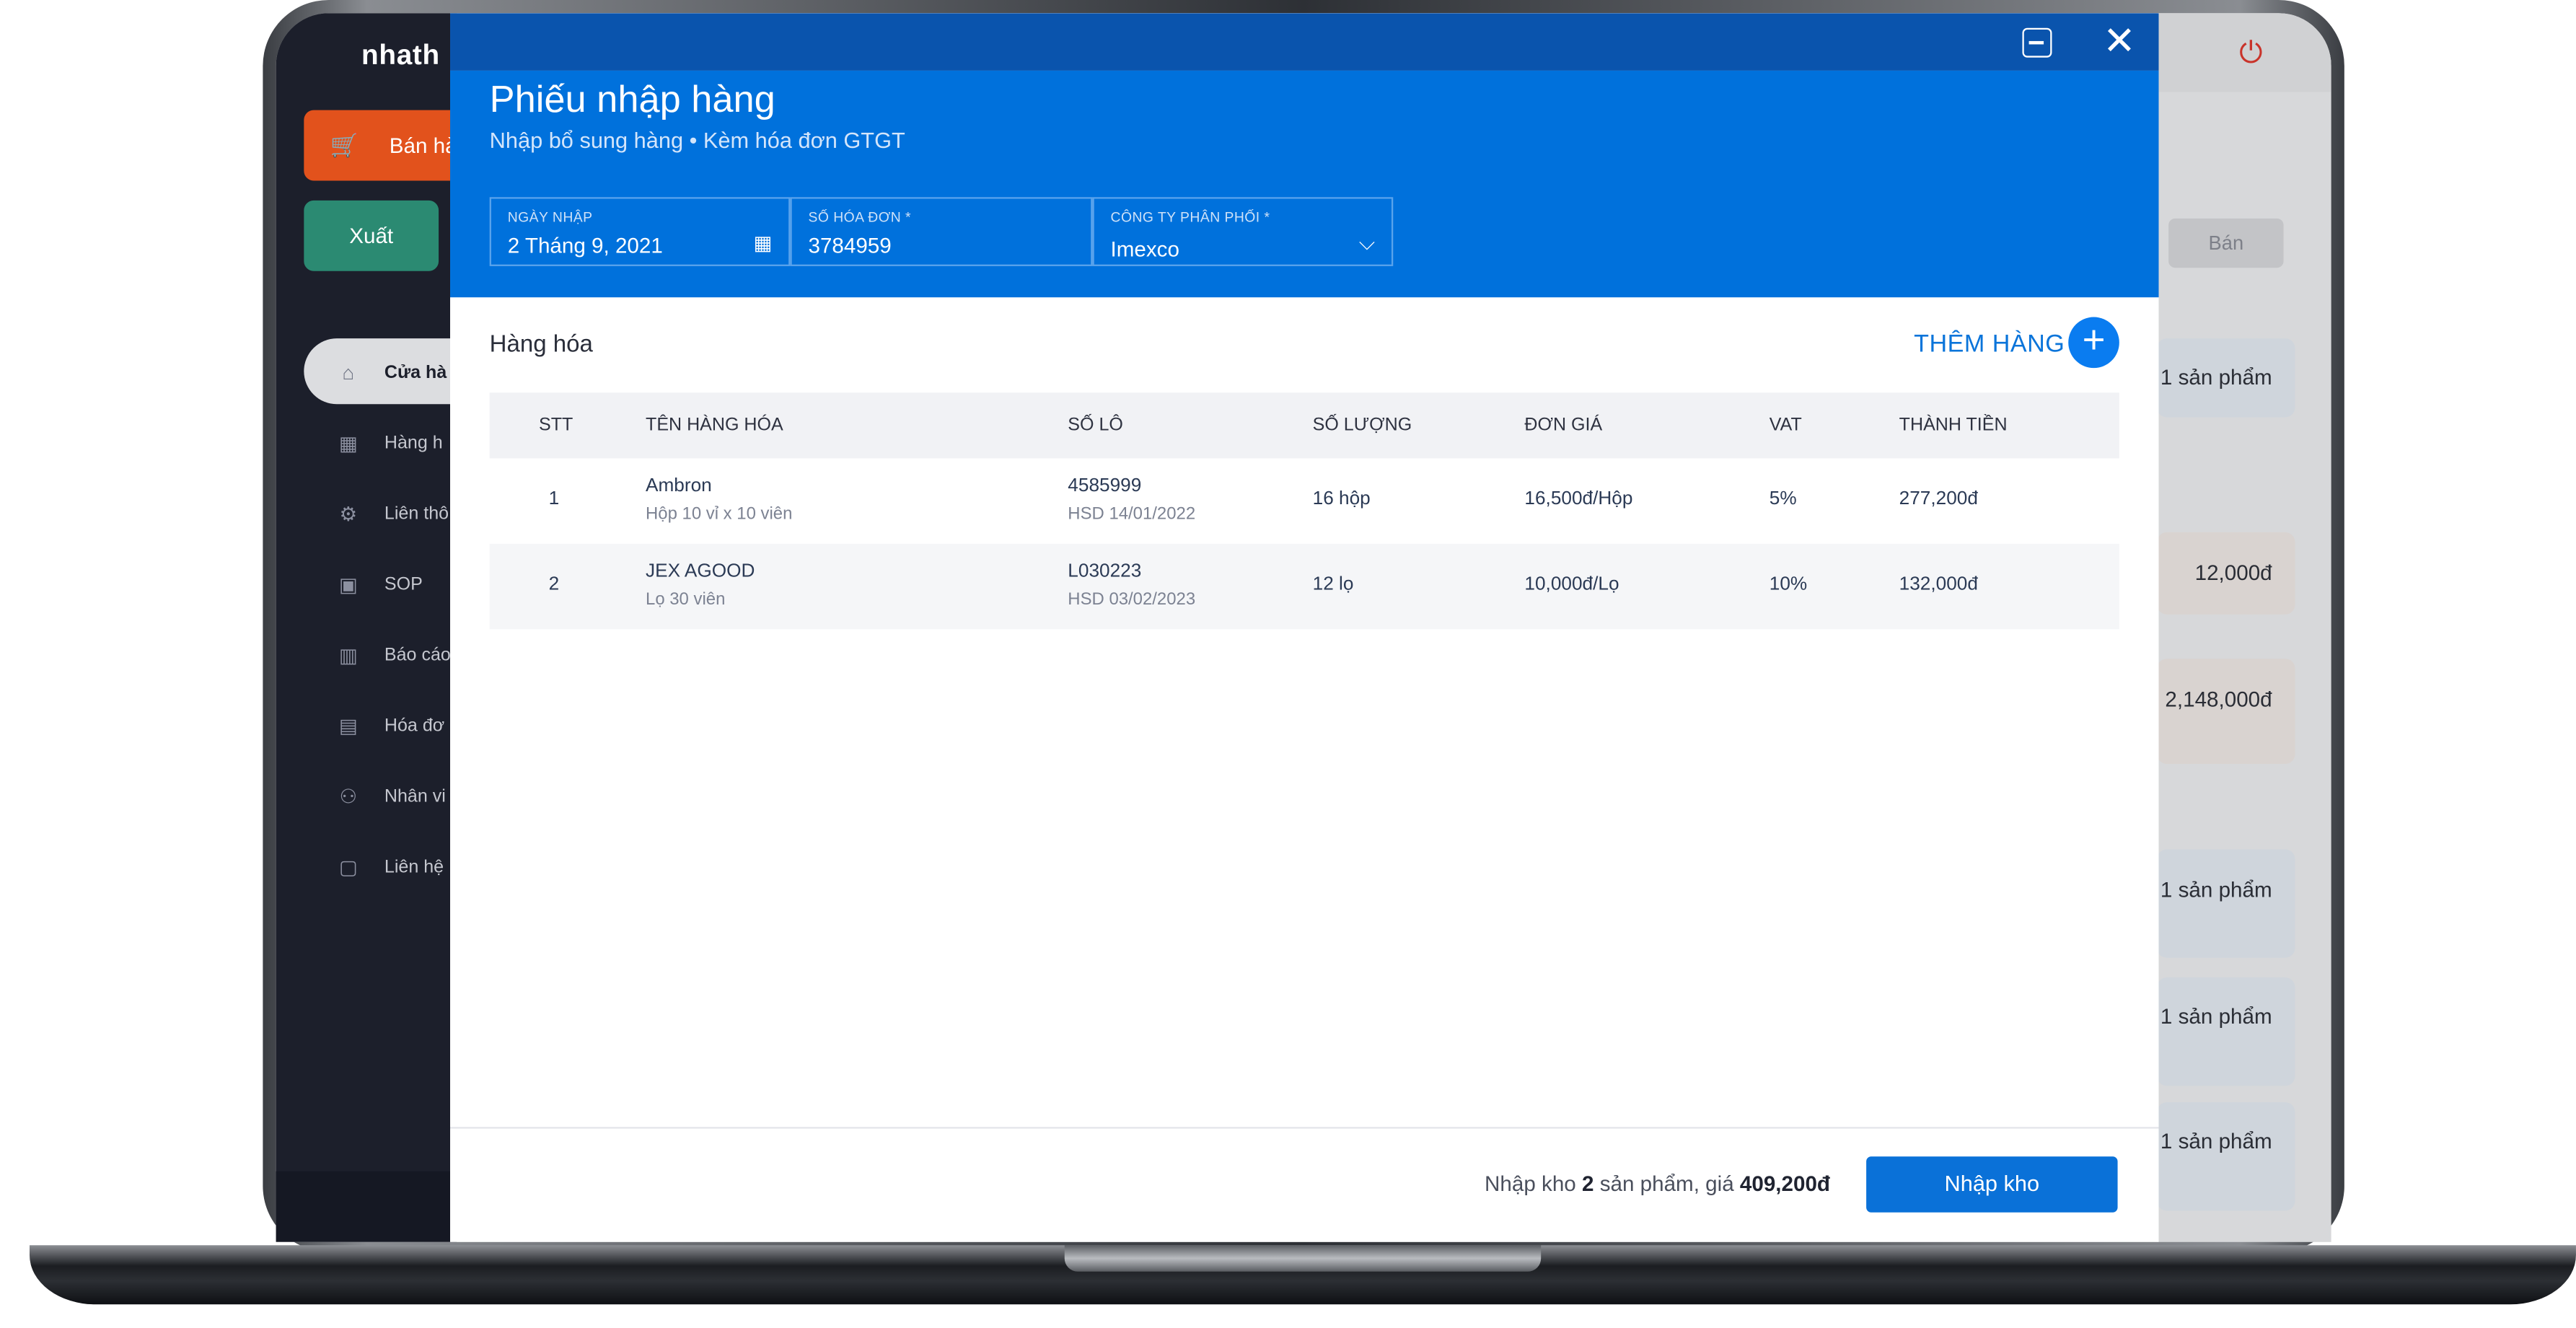  Describe the element at coordinates (686, 599) in the screenshot. I see `product-pack: Lọ 30 viên` at that location.